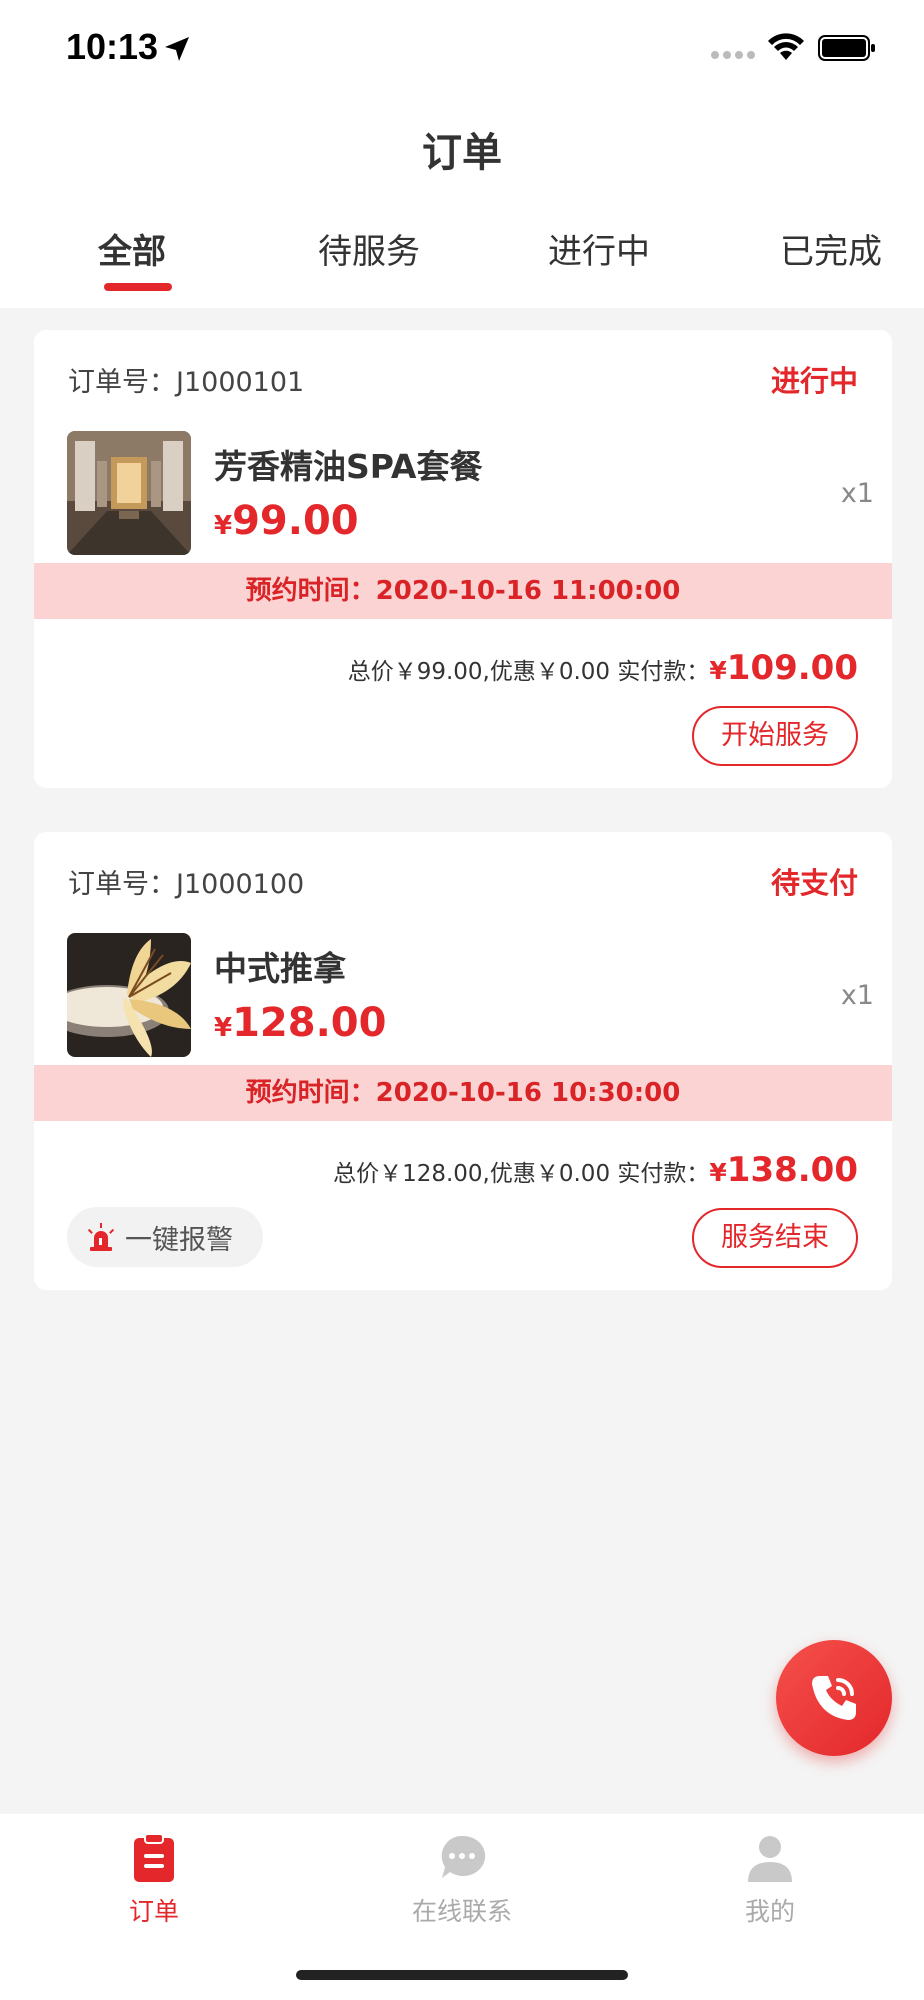 Image resolution: width=924 pixels, height=2000 pixels. Describe the element at coordinates (186, 382) in the screenshot. I see `order-number: 订单号：J1000101` at that location.